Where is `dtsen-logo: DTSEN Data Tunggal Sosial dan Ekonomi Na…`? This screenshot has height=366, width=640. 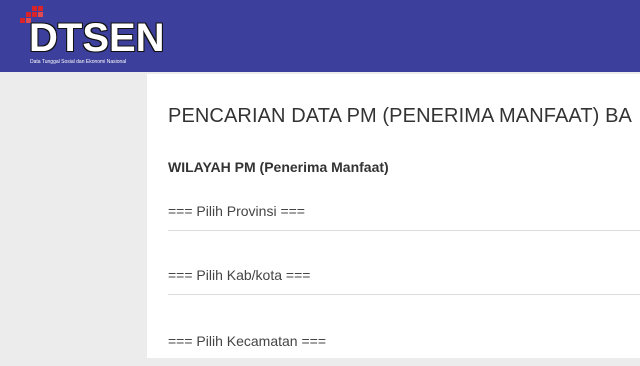 dtsen-logo: DTSEN Data Tunggal Sosial dan Ekonomi Na… is located at coordinates (93, 37).